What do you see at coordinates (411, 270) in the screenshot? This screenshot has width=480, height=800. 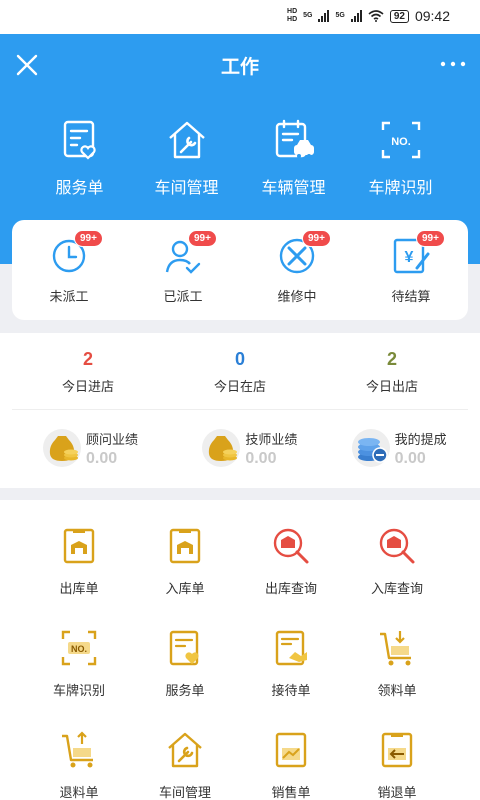 I see `status-pending-settlement: ¥ 99+ 待结算` at bounding box center [411, 270].